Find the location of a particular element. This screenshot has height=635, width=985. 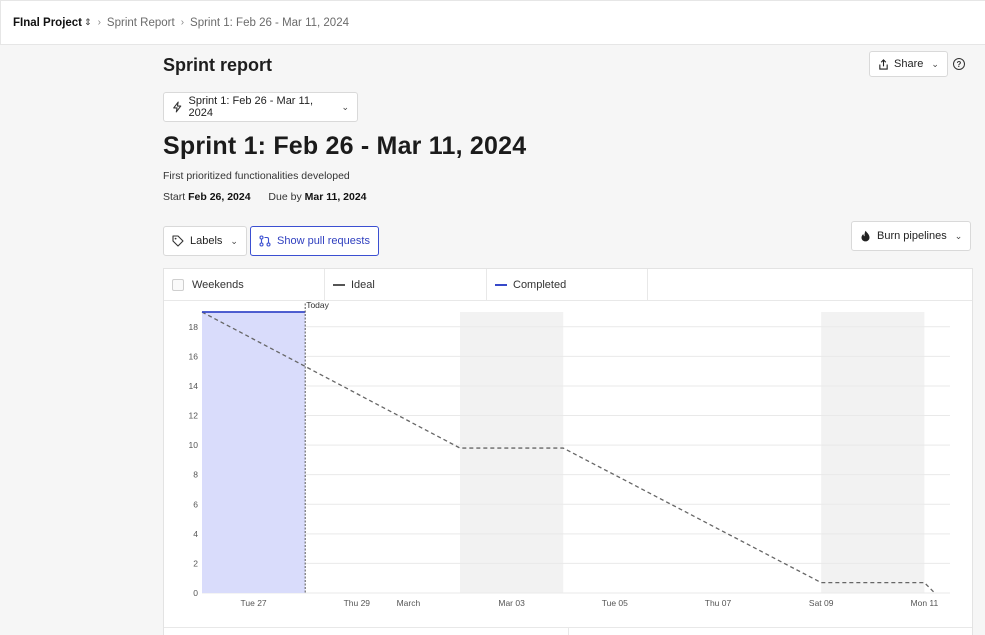

burn-pipelines-label: Burn pipelines is located at coordinates (912, 236).